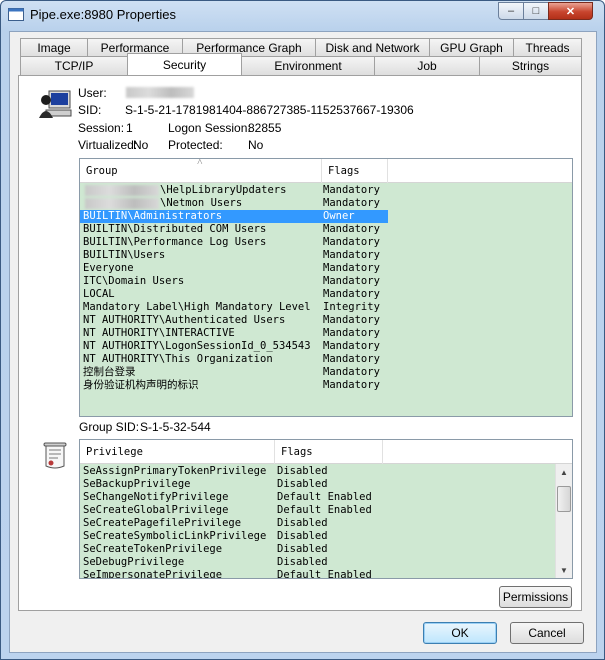 The width and height of the screenshot is (605, 660). Describe the element at coordinates (177, 452) in the screenshot. I see `privilege-column-header: Privilege` at that location.